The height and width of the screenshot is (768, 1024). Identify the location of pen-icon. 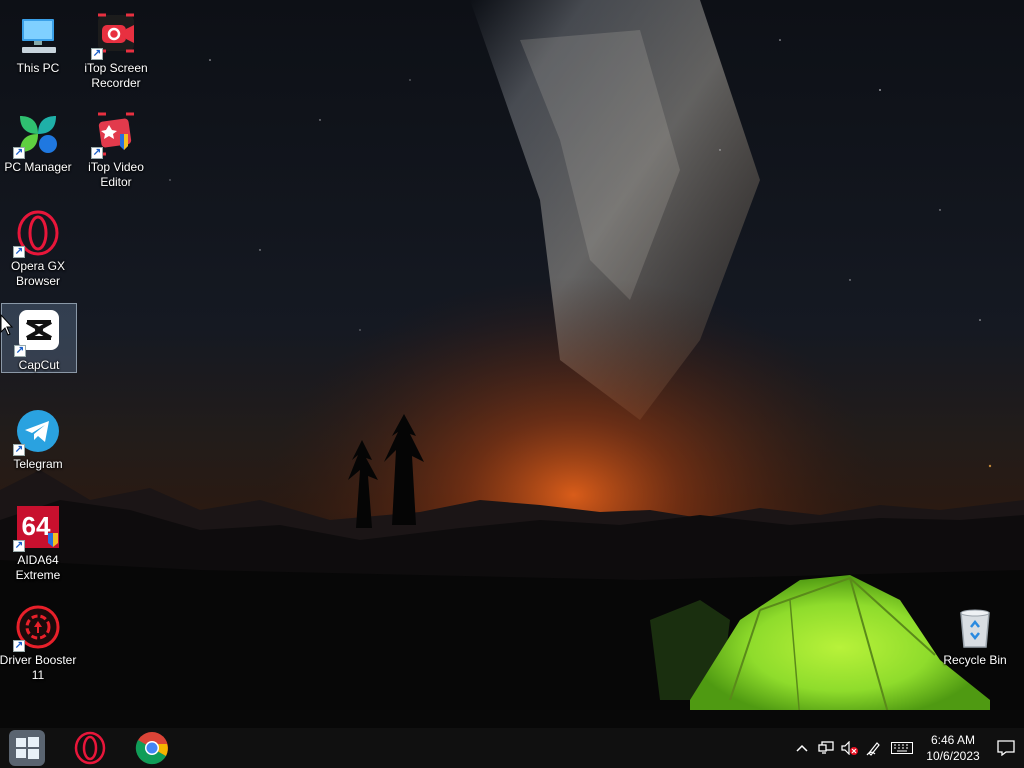
(873, 749).